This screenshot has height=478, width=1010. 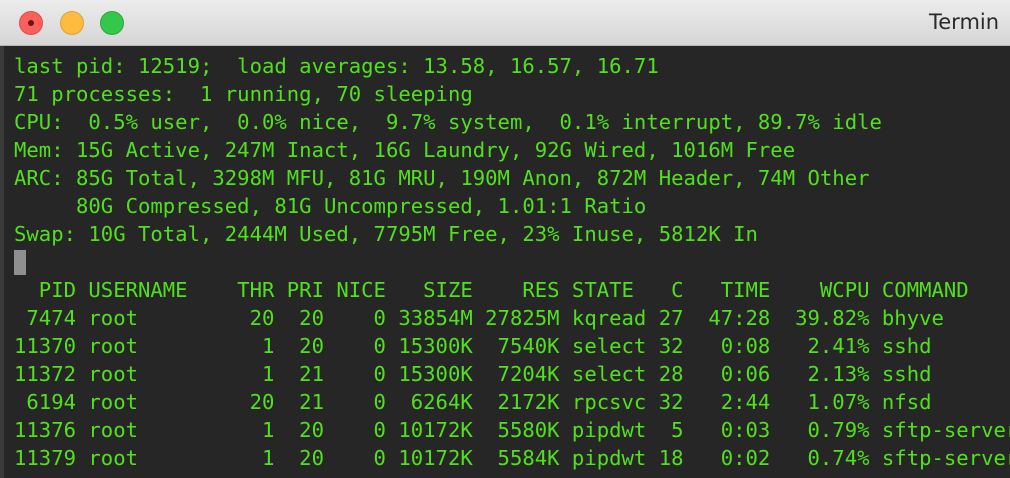 I want to click on title-bar: Termin, so click(x=505, y=23).